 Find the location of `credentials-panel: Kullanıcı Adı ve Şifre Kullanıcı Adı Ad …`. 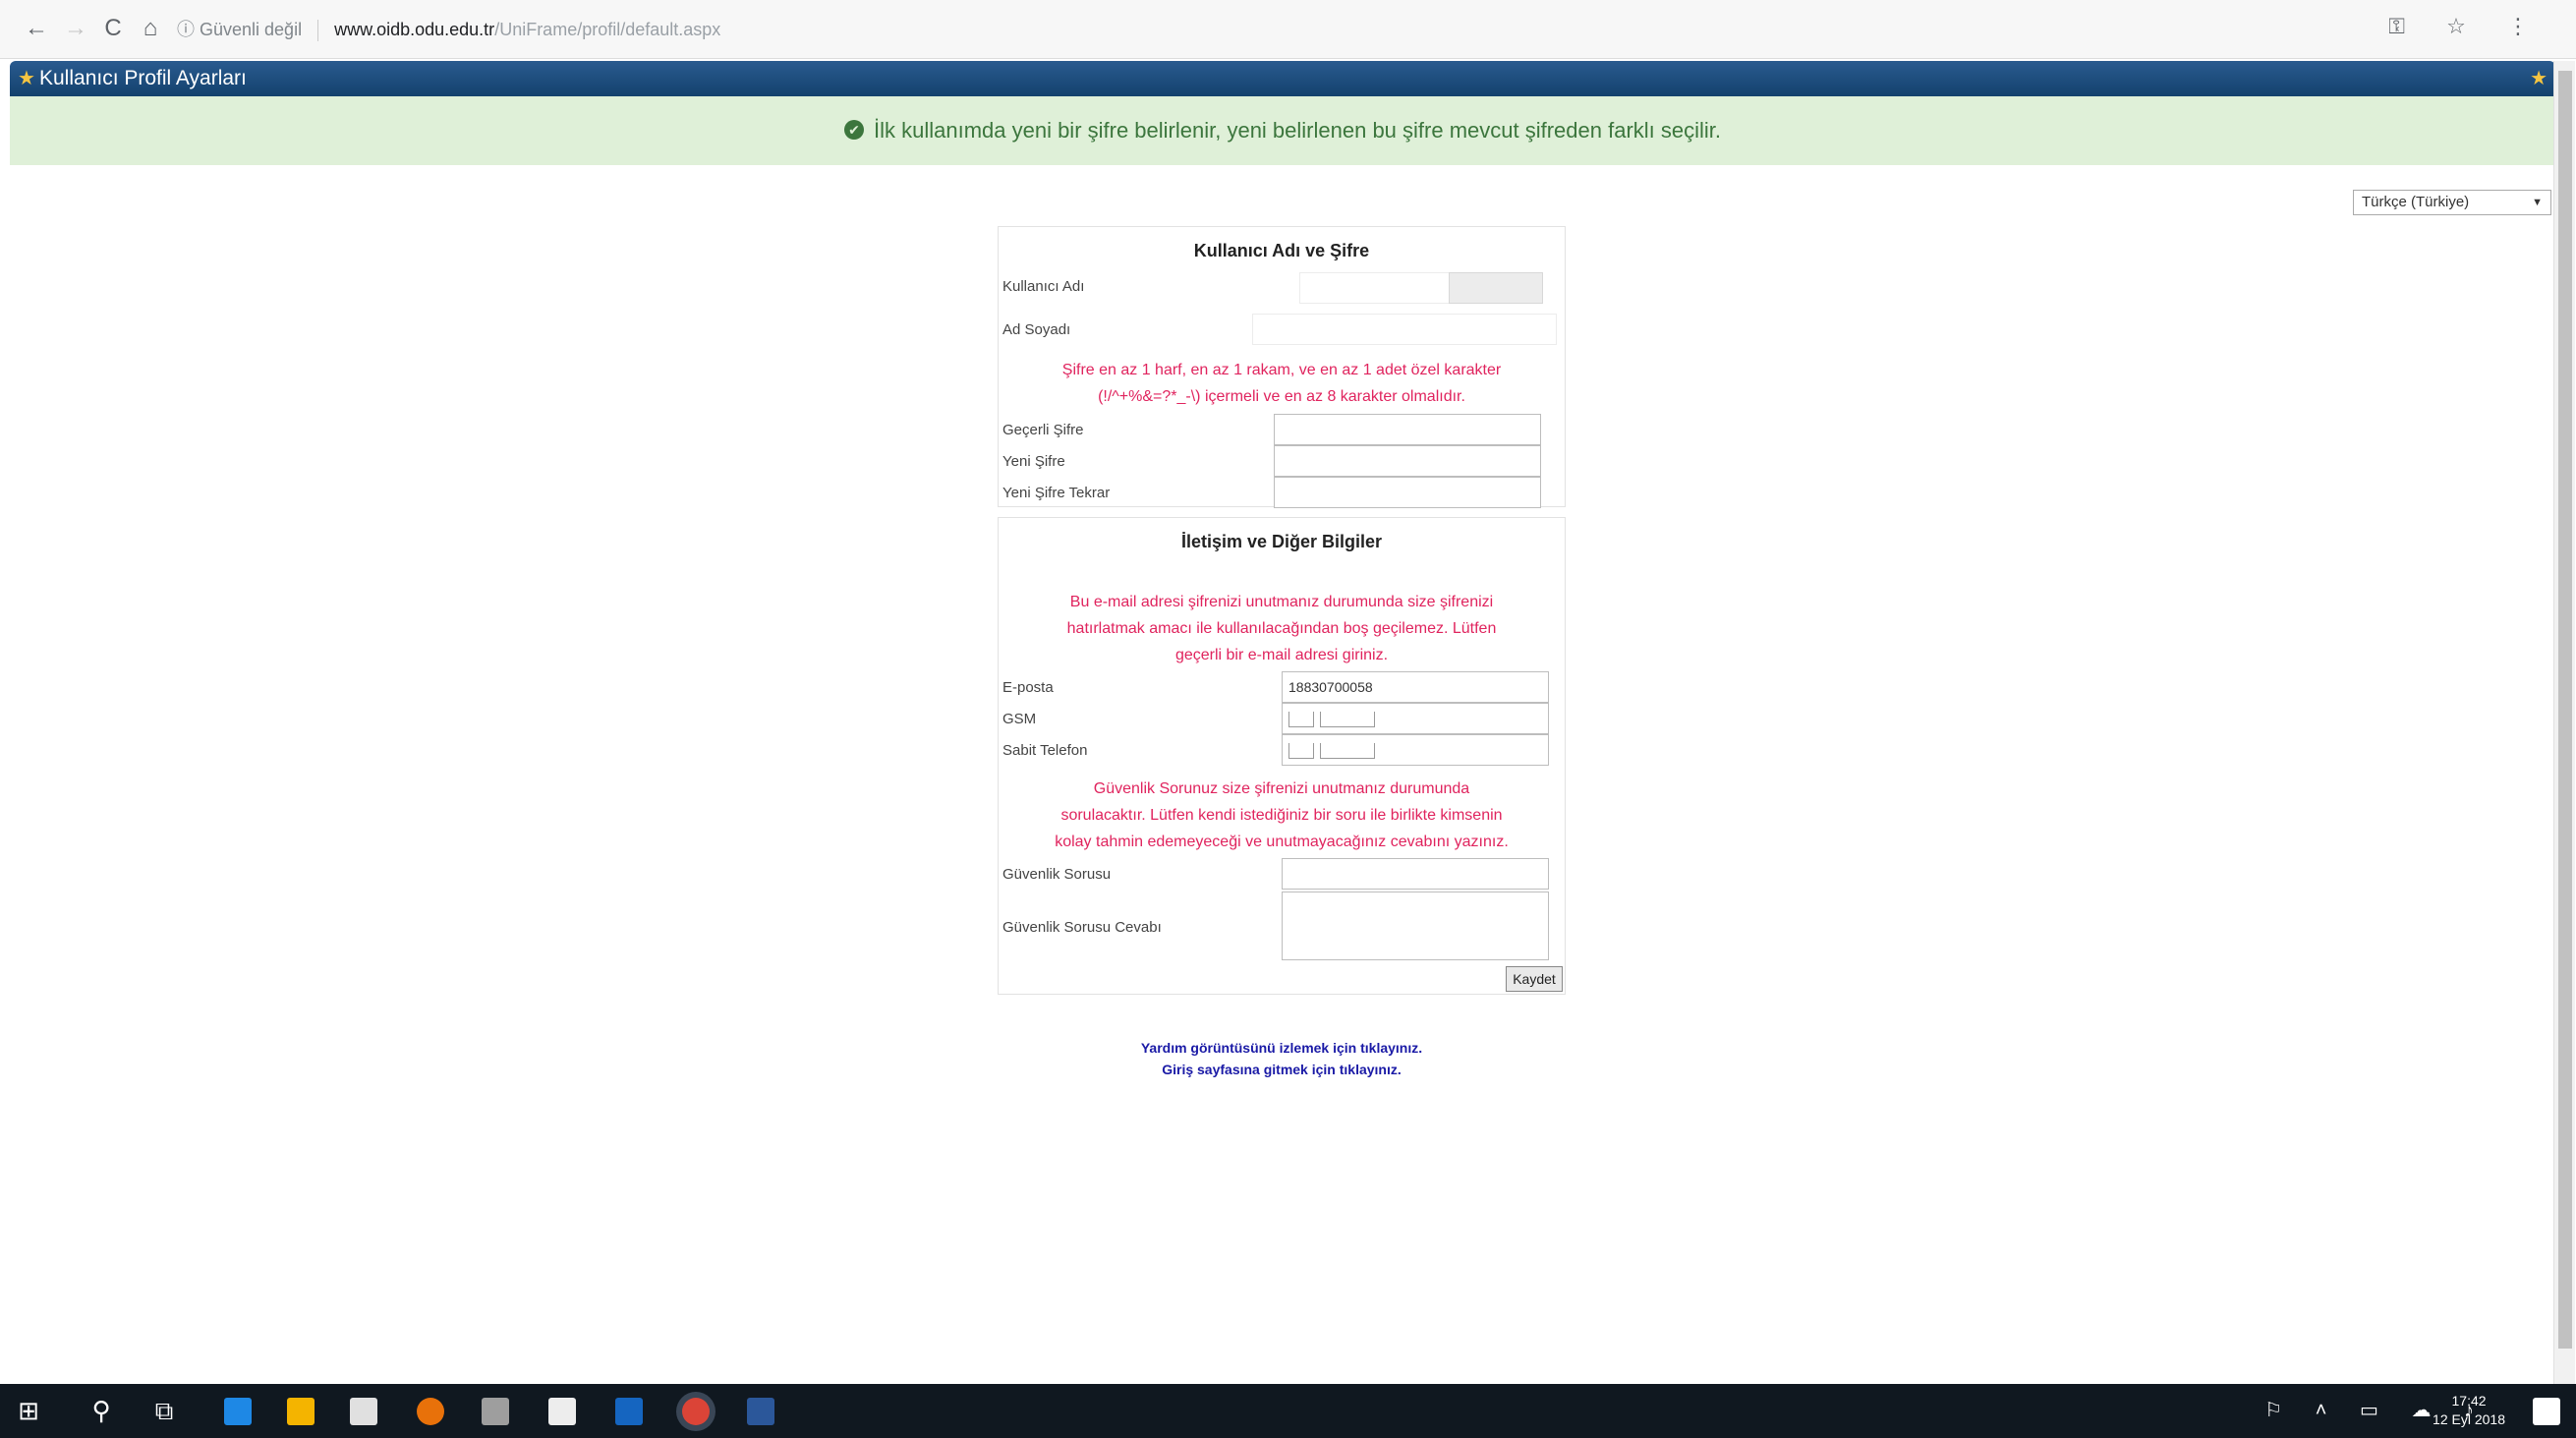

credentials-panel: Kullanıcı Adı ve Şifre Kullanıcı Adı Ad … is located at coordinates (1282, 367).